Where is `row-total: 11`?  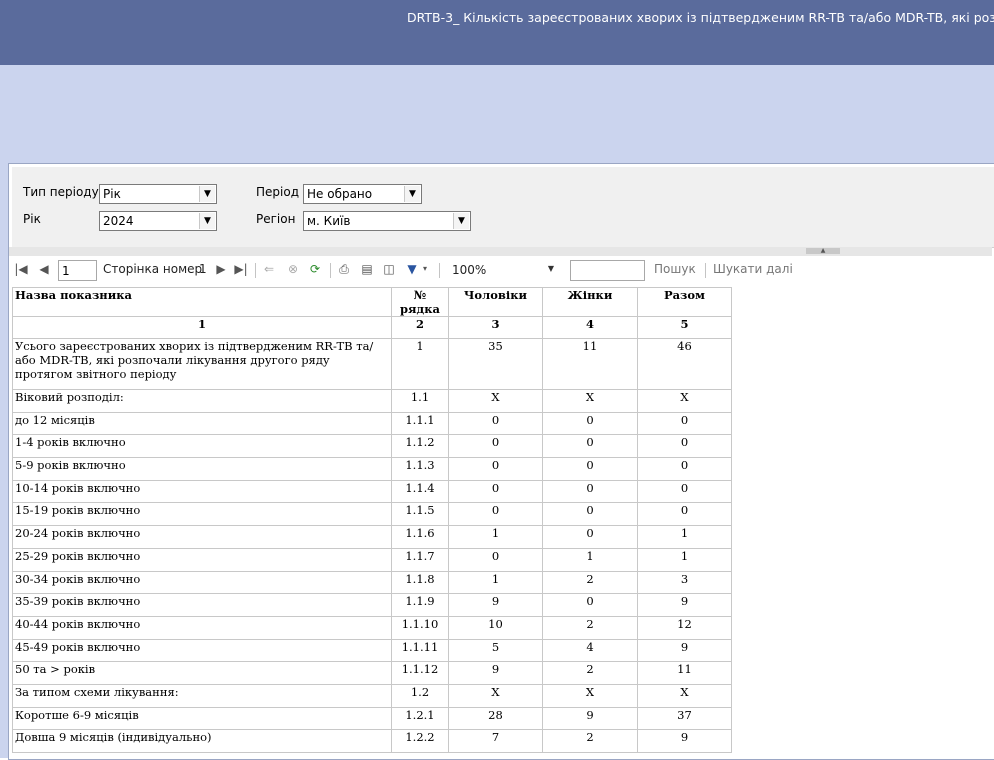
row-total: 11 is located at coordinates (684, 673).